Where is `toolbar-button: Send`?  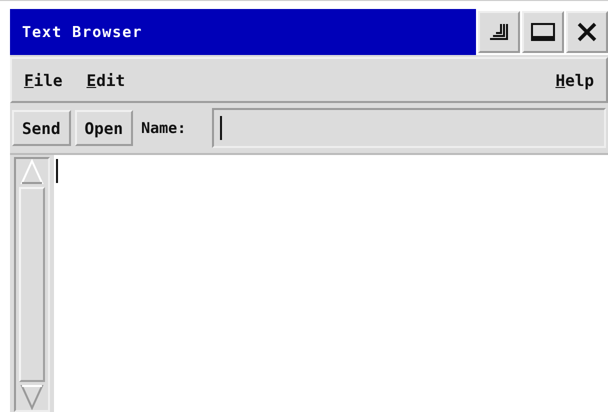 toolbar-button: Send is located at coordinates (41, 128).